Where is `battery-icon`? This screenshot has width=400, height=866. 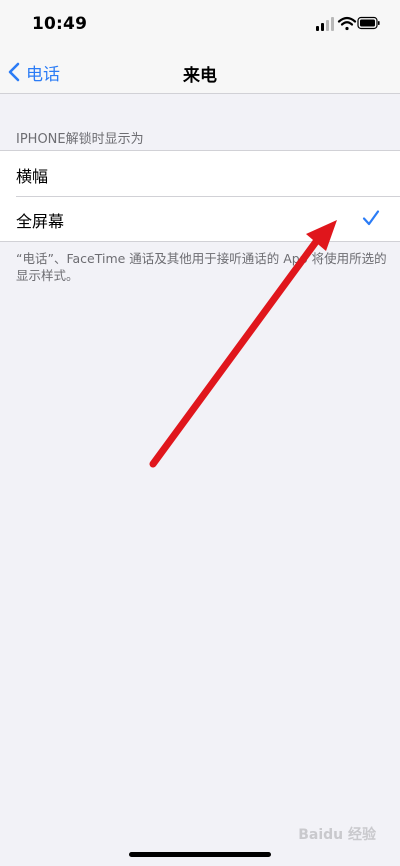 battery-icon is located at coordinates (368, 23).